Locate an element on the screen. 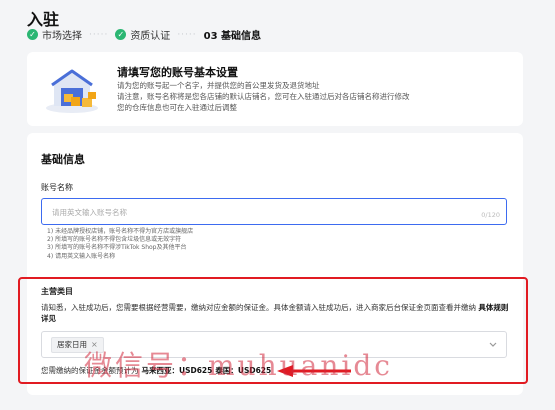  step-market: ✓ 市场选择 is located at coordinates (54, 34).